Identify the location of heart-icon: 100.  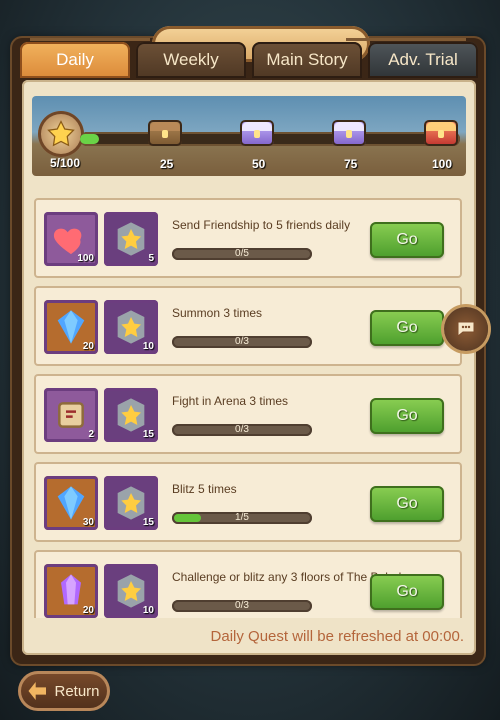
(71, 239).